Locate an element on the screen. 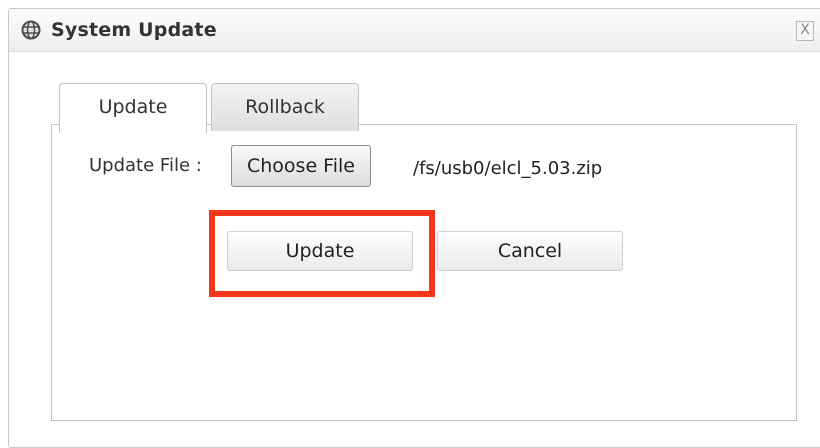  update-file-label: Update File : is located at coordinates (145, 165).